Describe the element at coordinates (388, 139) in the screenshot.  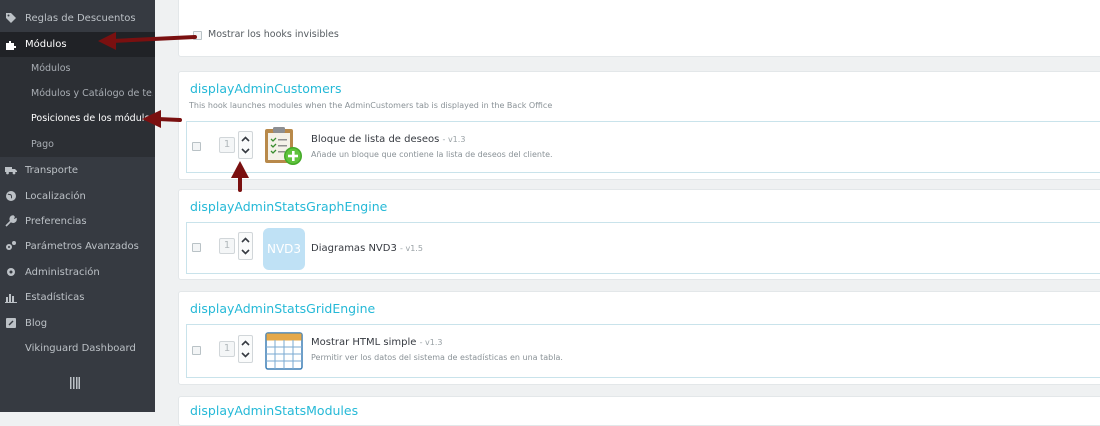
I see `module-name: Bloque de lista de deseos - v1.3` at that location.